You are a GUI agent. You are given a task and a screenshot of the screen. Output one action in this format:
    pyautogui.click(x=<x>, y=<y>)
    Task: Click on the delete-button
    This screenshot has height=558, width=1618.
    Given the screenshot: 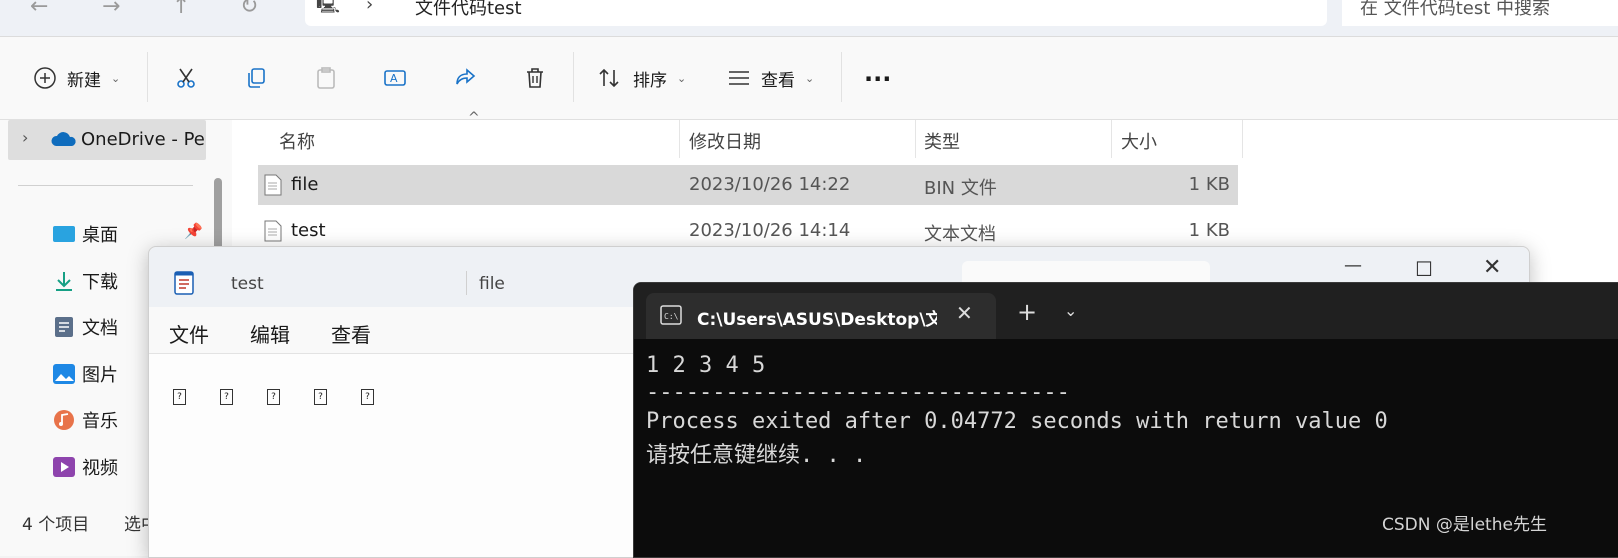 What is the action you would take?
    pyautogui.click(x=535, y=78)
    